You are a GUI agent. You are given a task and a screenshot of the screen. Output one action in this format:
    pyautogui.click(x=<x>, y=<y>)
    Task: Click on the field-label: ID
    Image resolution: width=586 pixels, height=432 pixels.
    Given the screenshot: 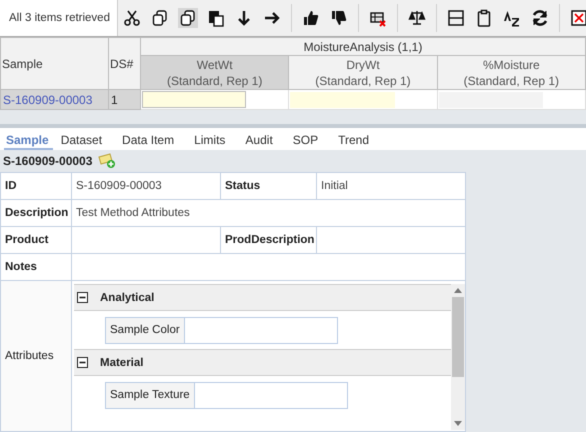 What is the action you would take?
    pyautogui.click(x=36, y=186)
    